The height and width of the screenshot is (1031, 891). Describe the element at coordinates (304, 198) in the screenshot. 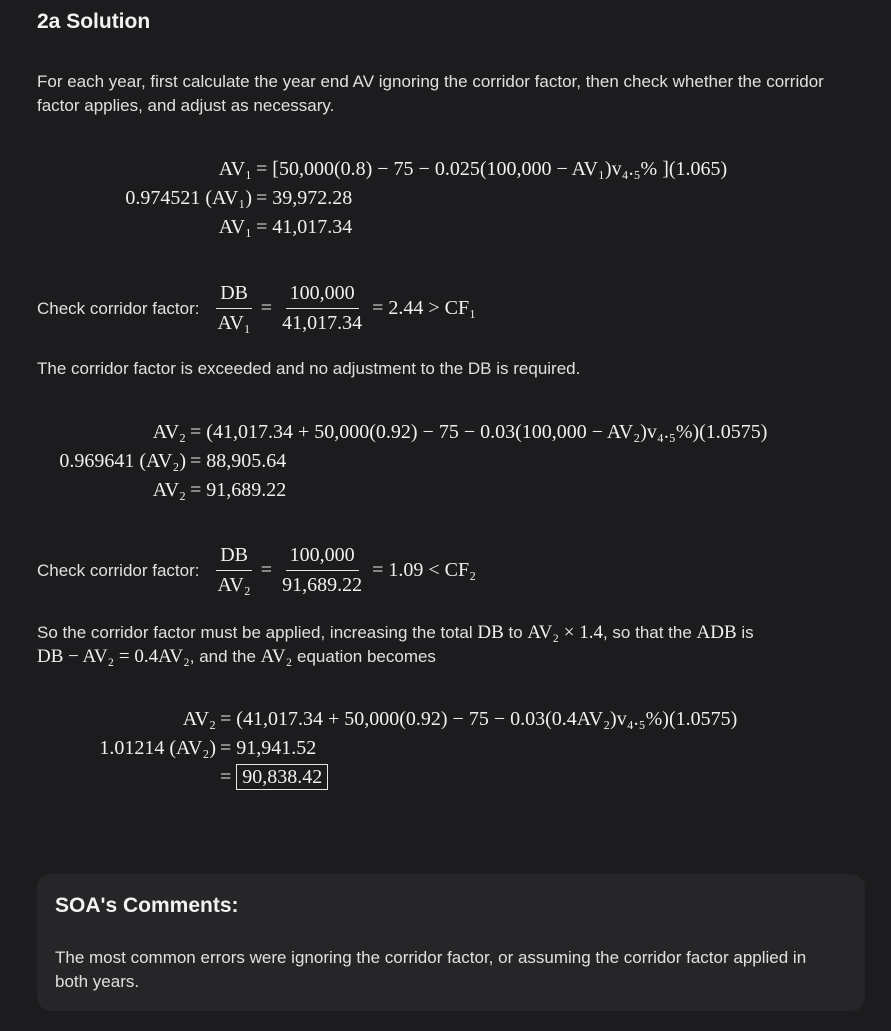

I see `year1-eq2-rhs: = 39,972.28` at that location.